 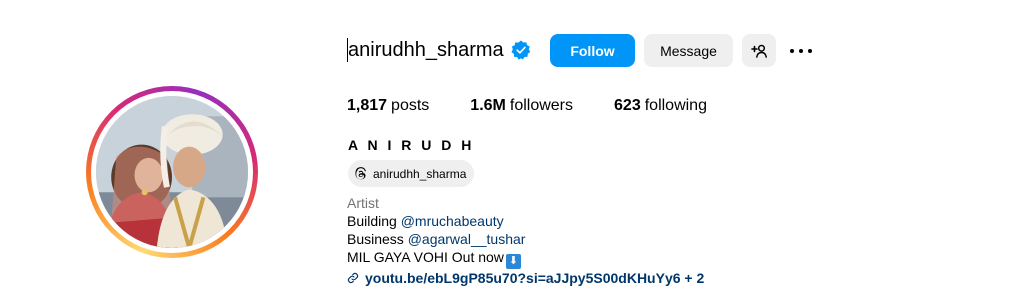 I want to click on follow-button: Follow, so click(x=592, y=50).